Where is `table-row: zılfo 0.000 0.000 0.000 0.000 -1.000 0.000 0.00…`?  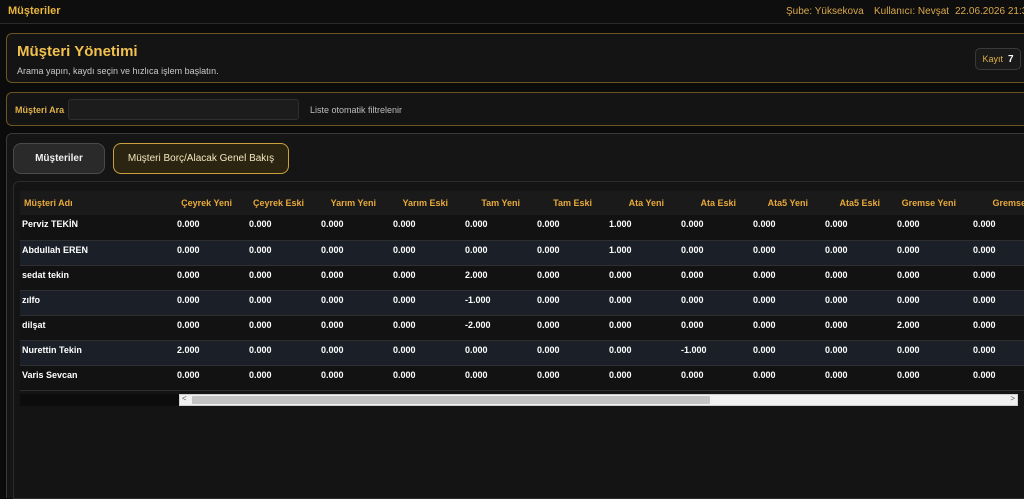 table-row: zılfo 0.000 0.000 0.000 0.000 -1.000 0.000 0.00… is located at coordinates (522, 303).